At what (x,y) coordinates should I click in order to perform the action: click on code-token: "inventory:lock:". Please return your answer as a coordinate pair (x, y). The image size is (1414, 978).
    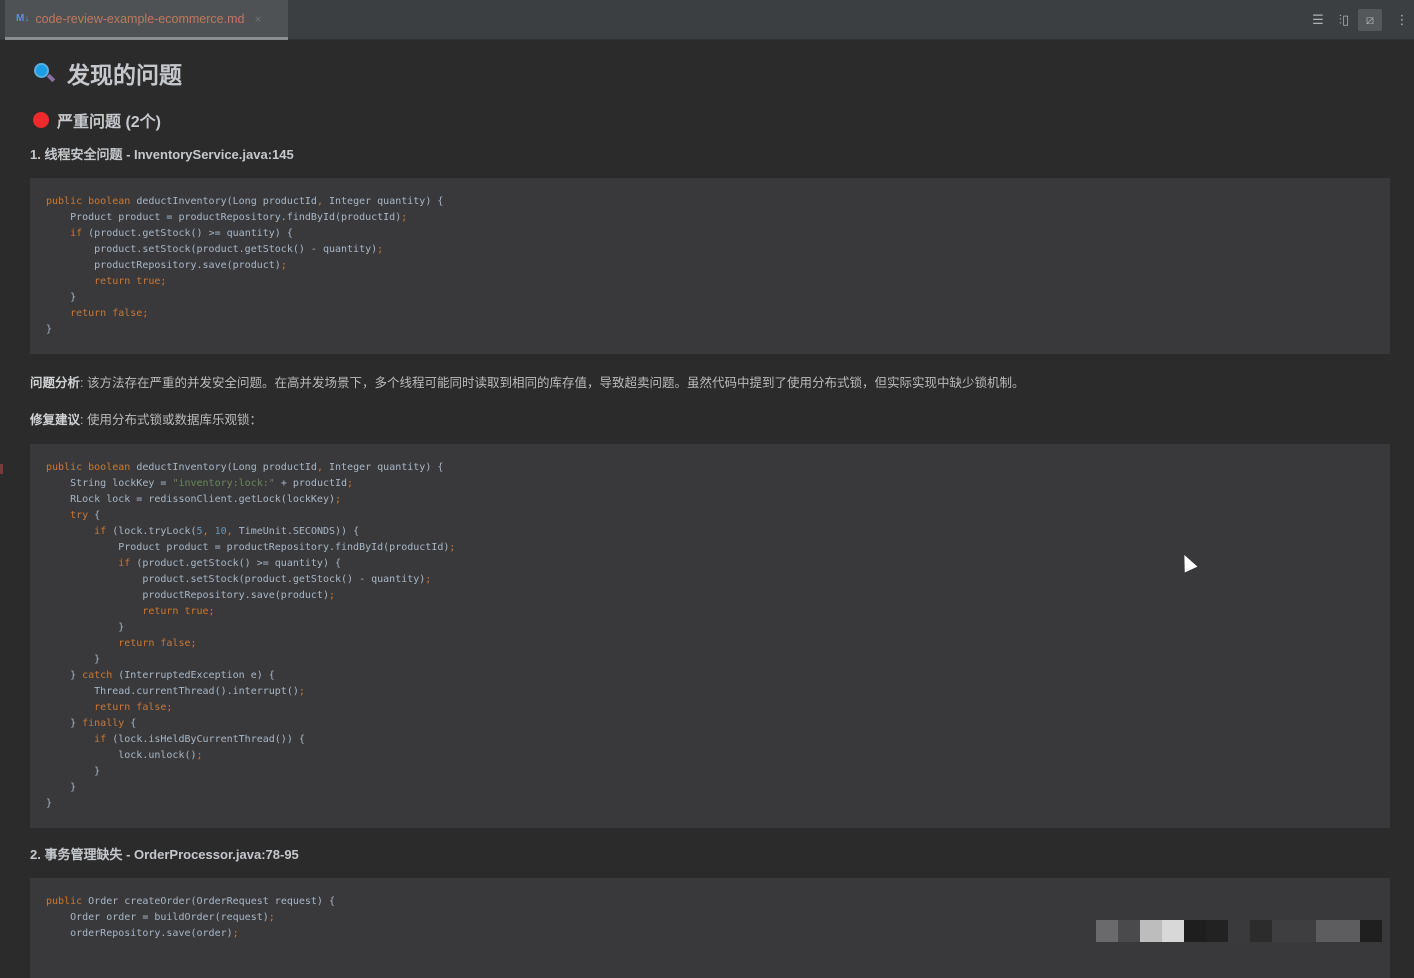
    Looking at the image, I should click on (223, 483).